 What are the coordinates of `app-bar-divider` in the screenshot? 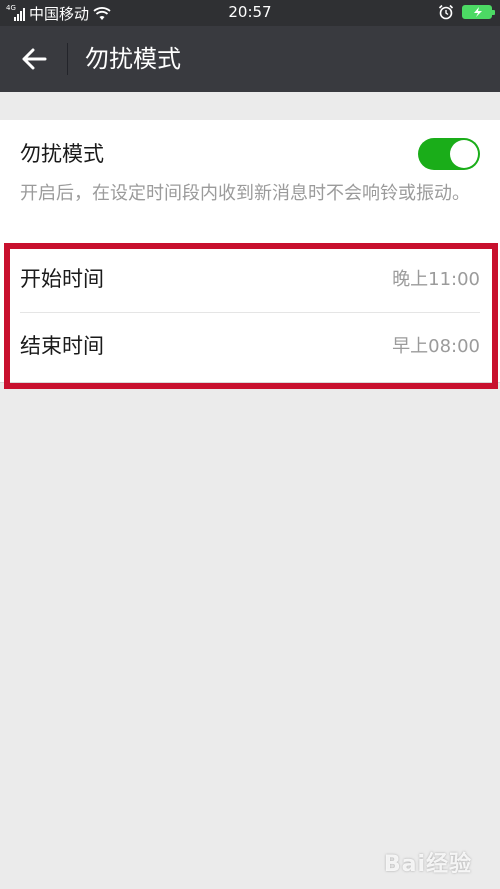 It's located at (67, 59).